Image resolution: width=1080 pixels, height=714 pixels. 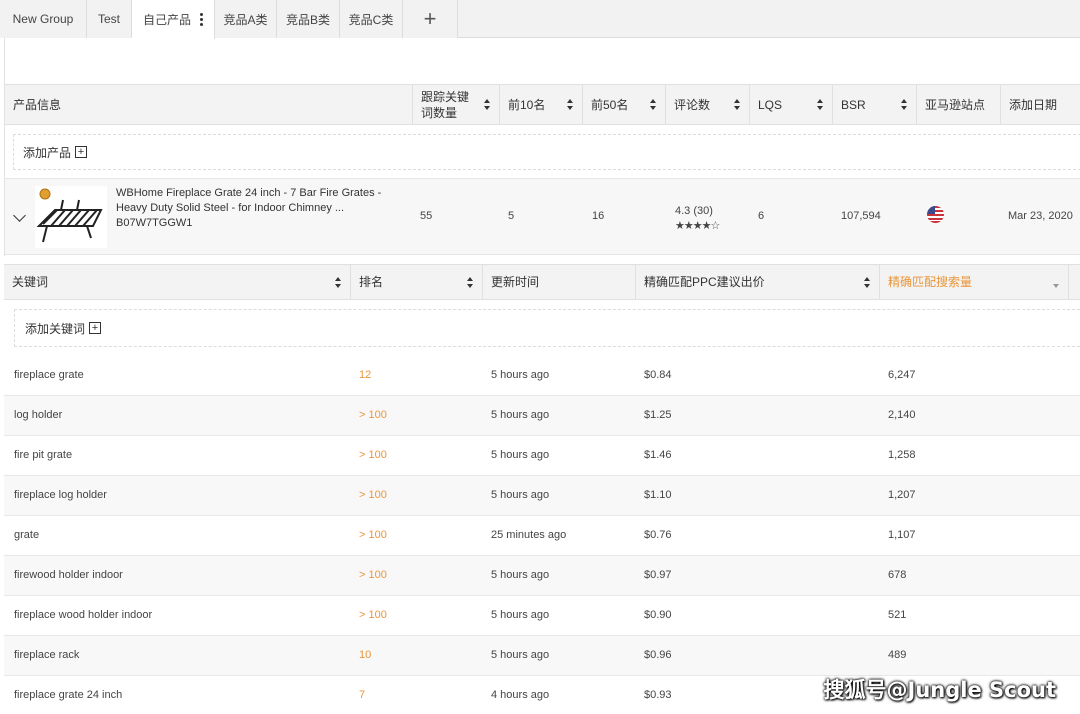 I want to click on product-asin: B07W7TGGW1, so click(x=154, y=223).